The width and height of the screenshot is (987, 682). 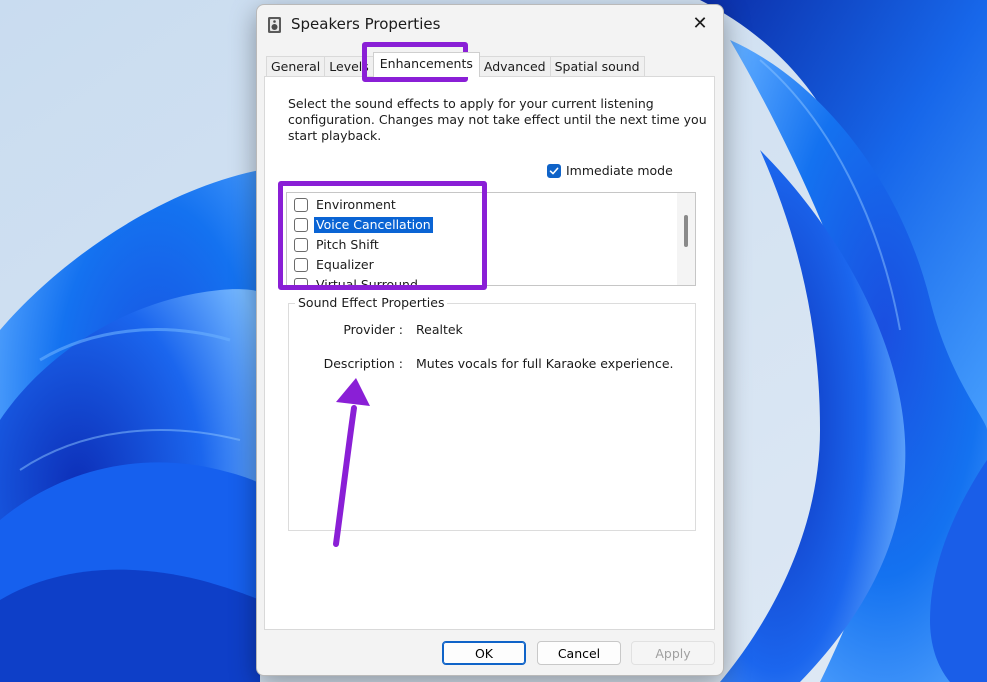 I want to click on title-bar: Speakers Properties ✕, so click(x=490, y=25).